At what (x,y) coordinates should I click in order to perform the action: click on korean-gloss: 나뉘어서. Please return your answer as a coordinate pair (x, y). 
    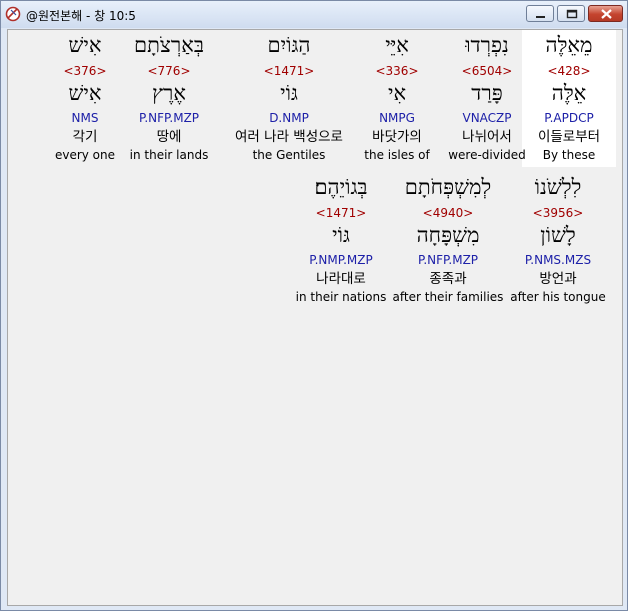
    Looking at the image, I should click on (487, 137).